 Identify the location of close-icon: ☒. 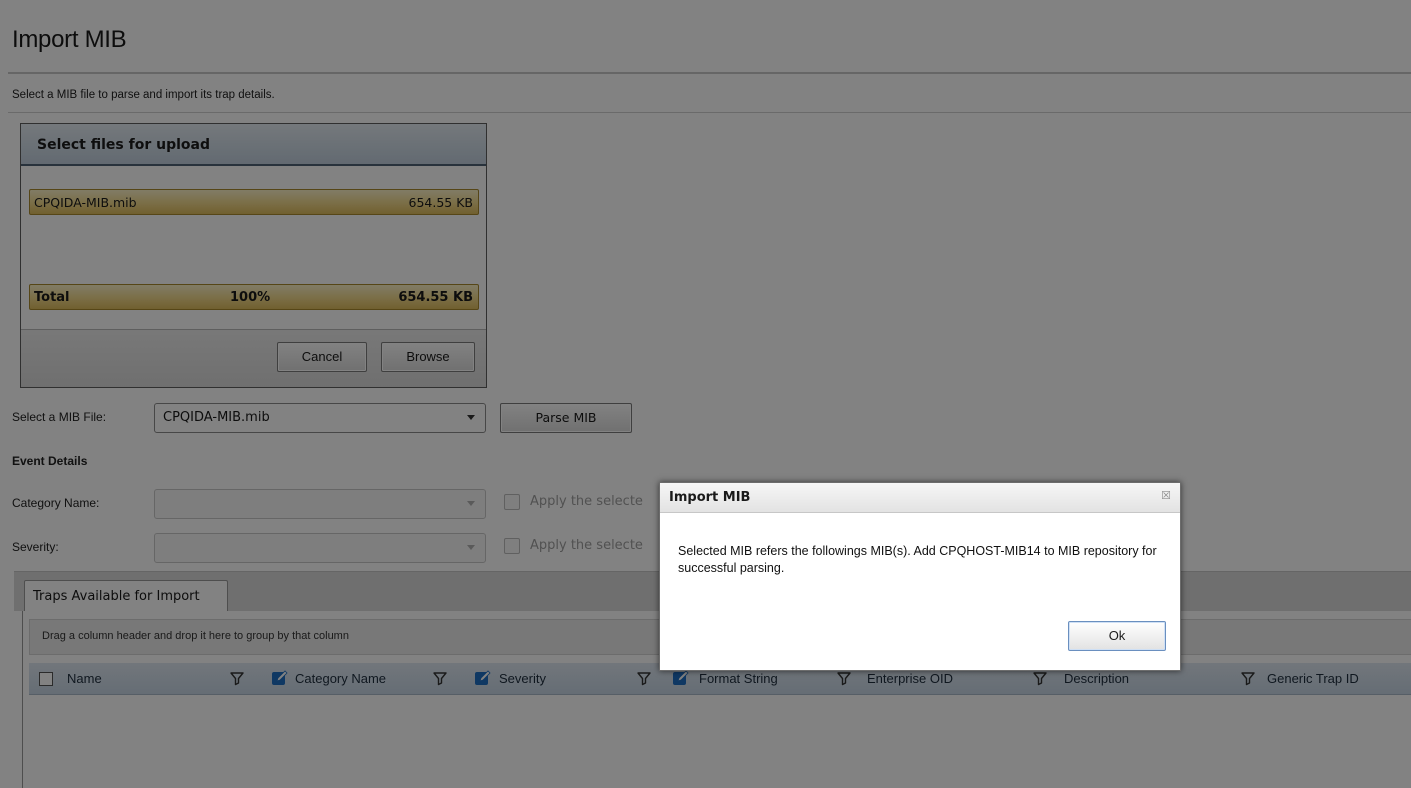
(1166, 495).